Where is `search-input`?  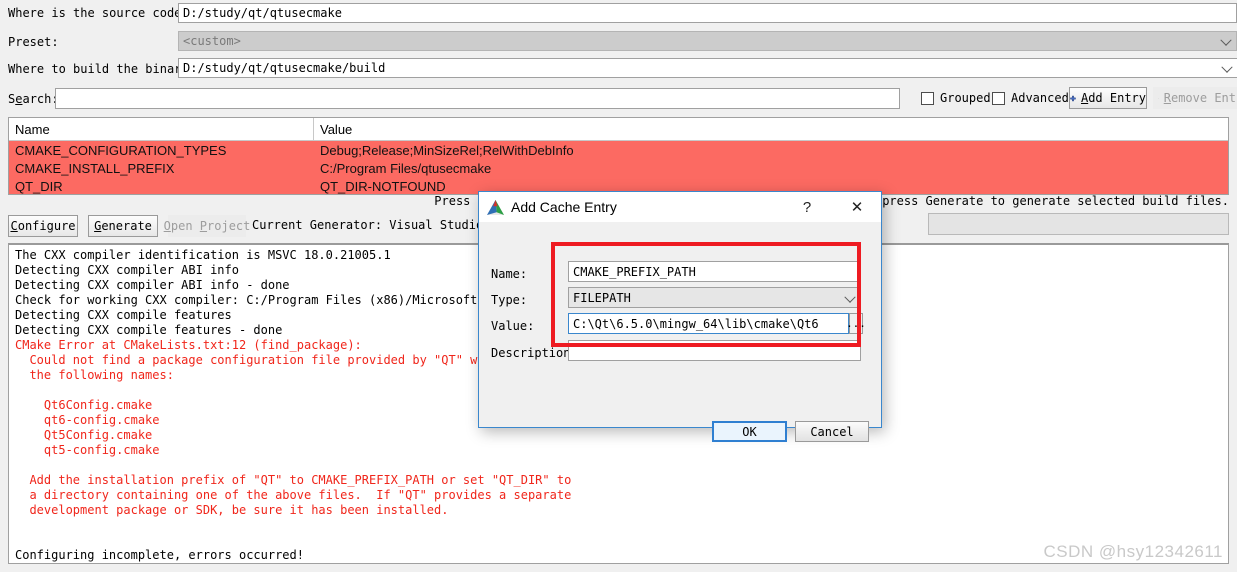 search-input is located at coordinates (477, 98).